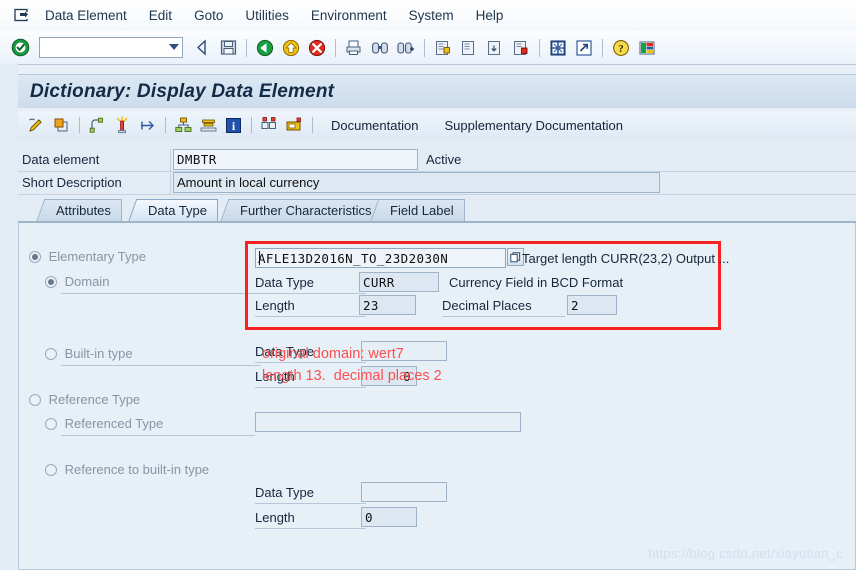  What do you see at coordinates (9, 317) in the screenshot?
I see `left-margin-strip` at bounding box center [9, 317].